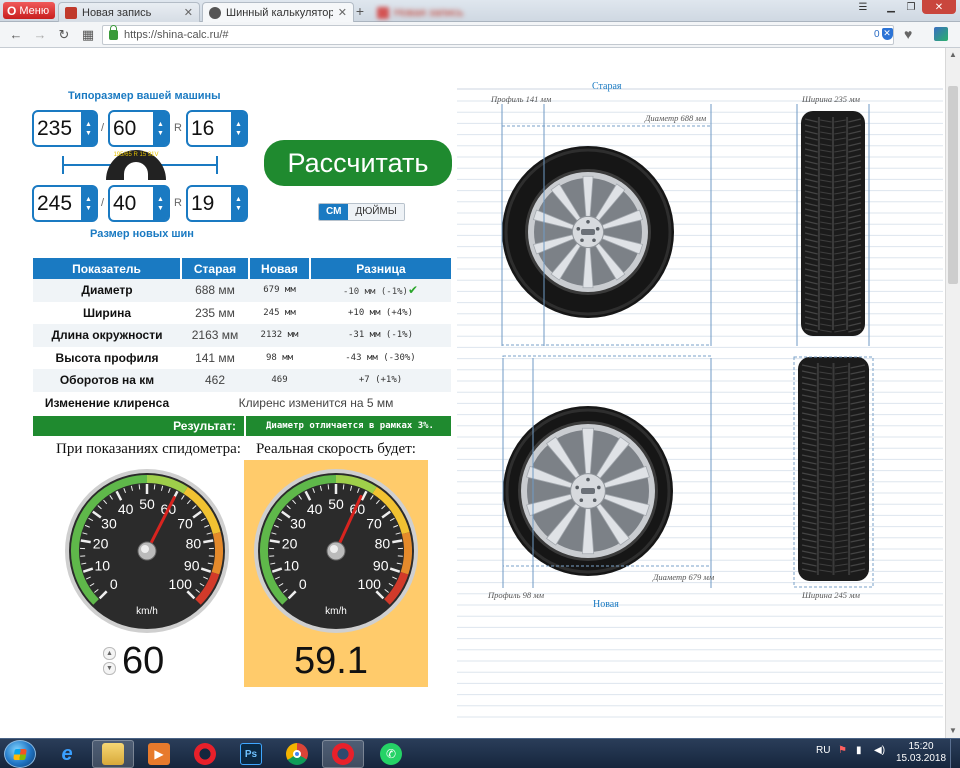  What do you see at coordinates (147, 611) in the screenshot?
I see `gauge-unit-label: km/h` at bounding box center [147, 611].